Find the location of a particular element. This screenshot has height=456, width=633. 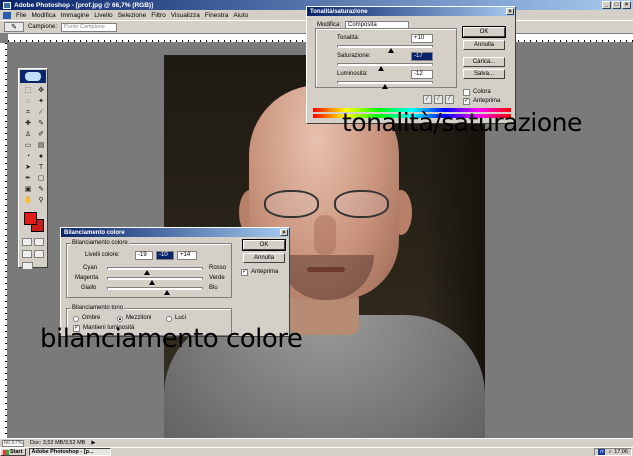

menu-finestra: Finestra is located at coordinates (216, 15).